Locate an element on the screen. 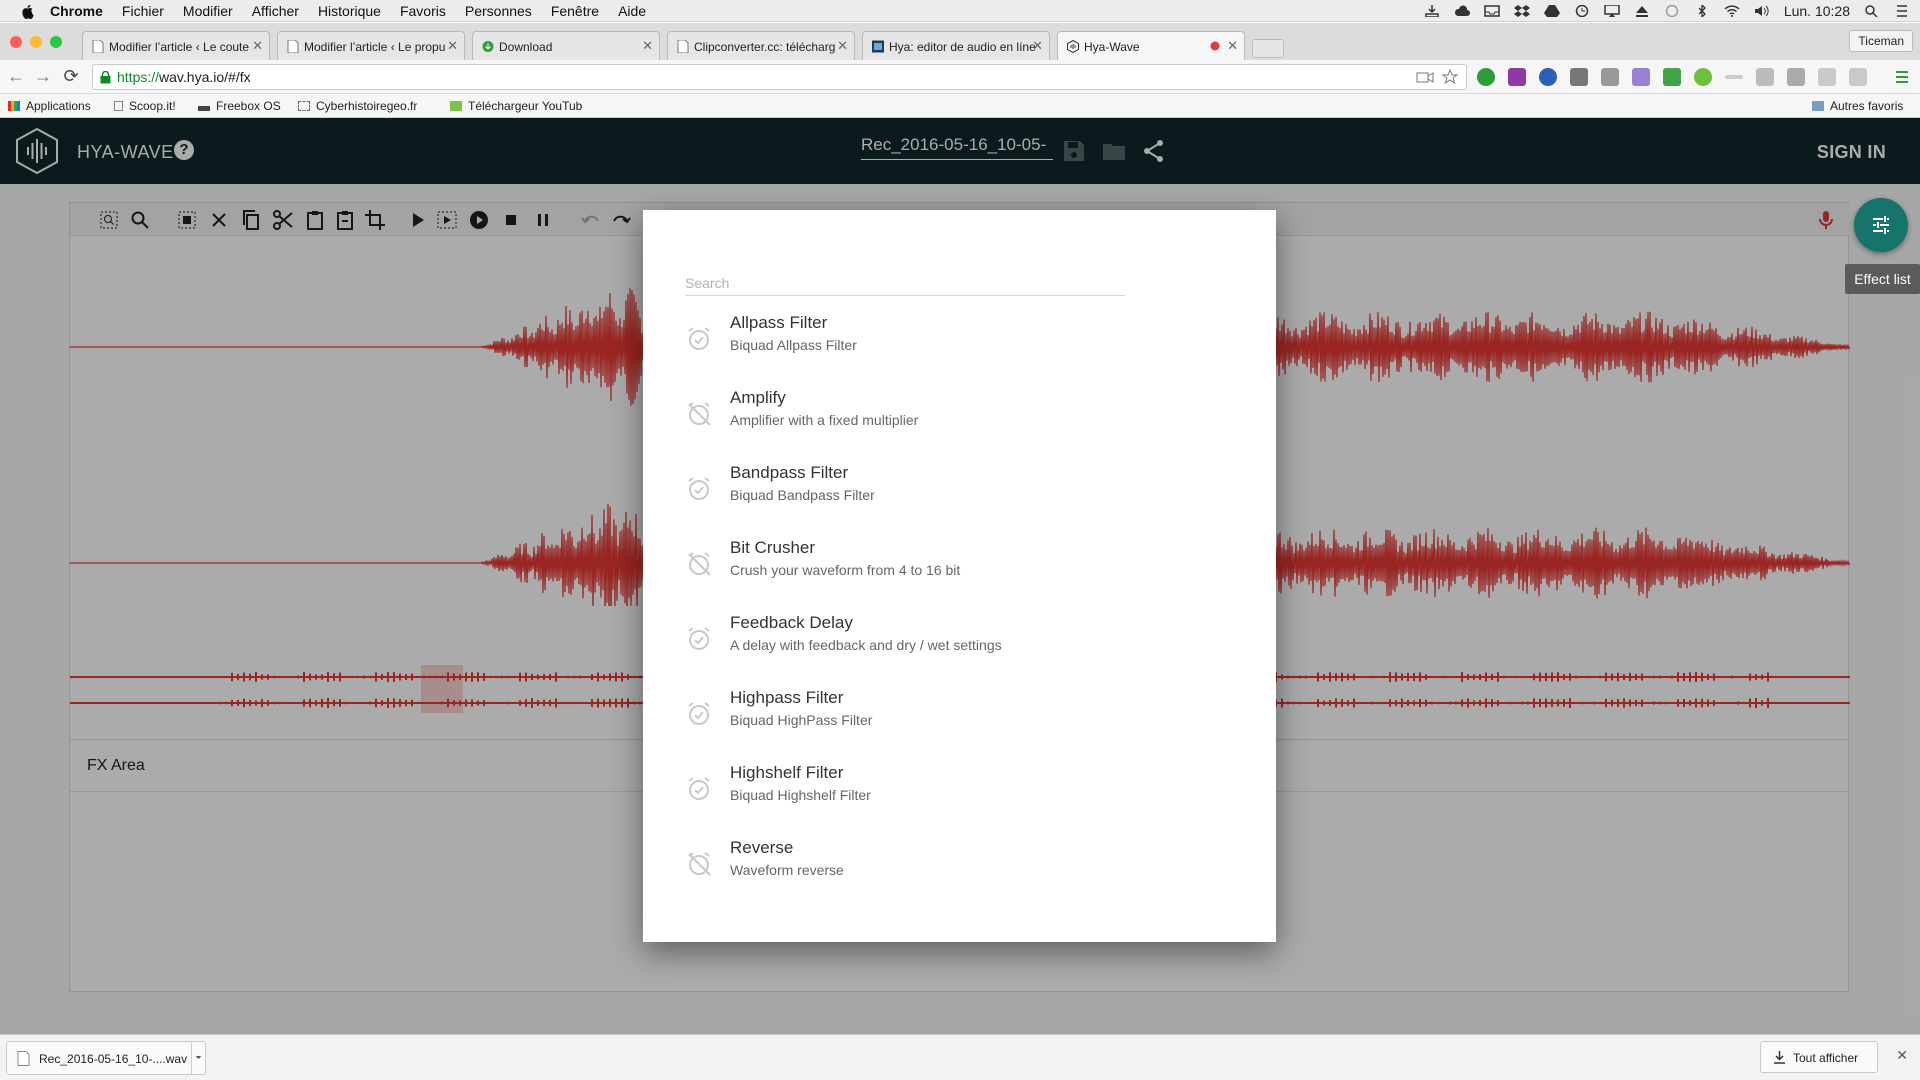 This screenshot has width=1920, height=1080. effect-list-item: Reverse Waveform reverse is located at coordinates (959, 875).